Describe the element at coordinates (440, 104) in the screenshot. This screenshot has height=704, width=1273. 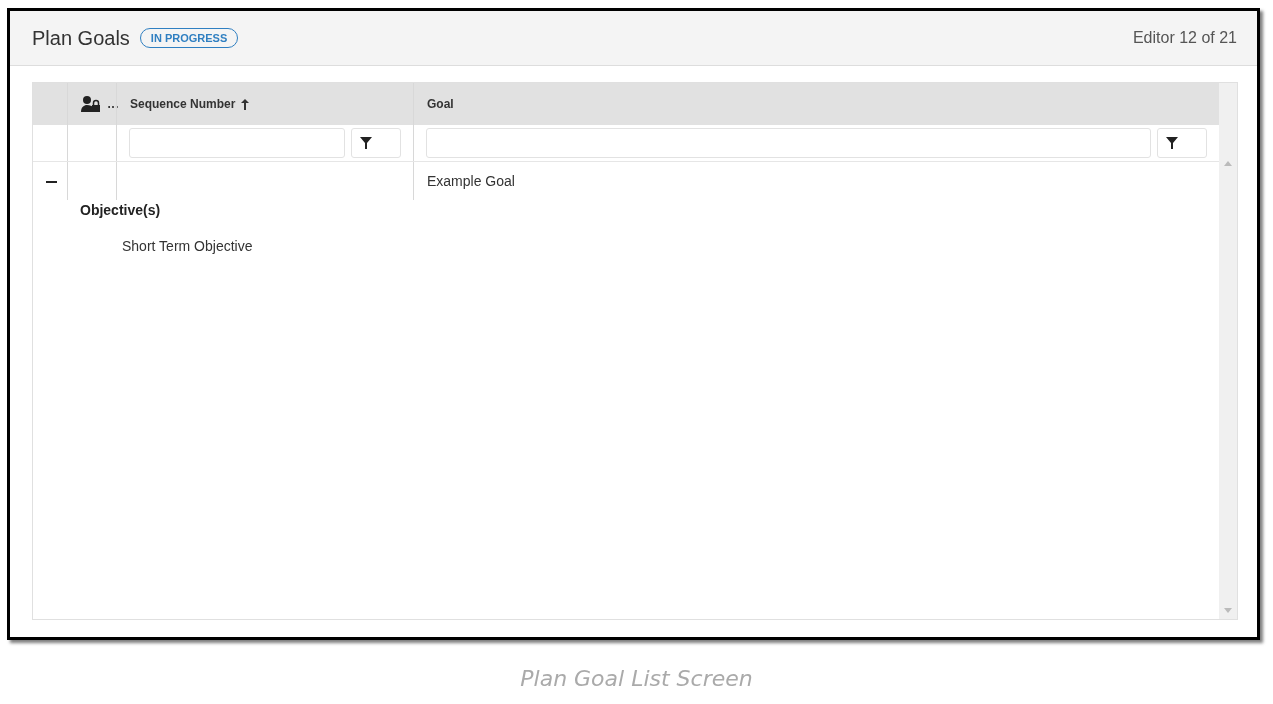
I see `column-header: Goal` at that location.